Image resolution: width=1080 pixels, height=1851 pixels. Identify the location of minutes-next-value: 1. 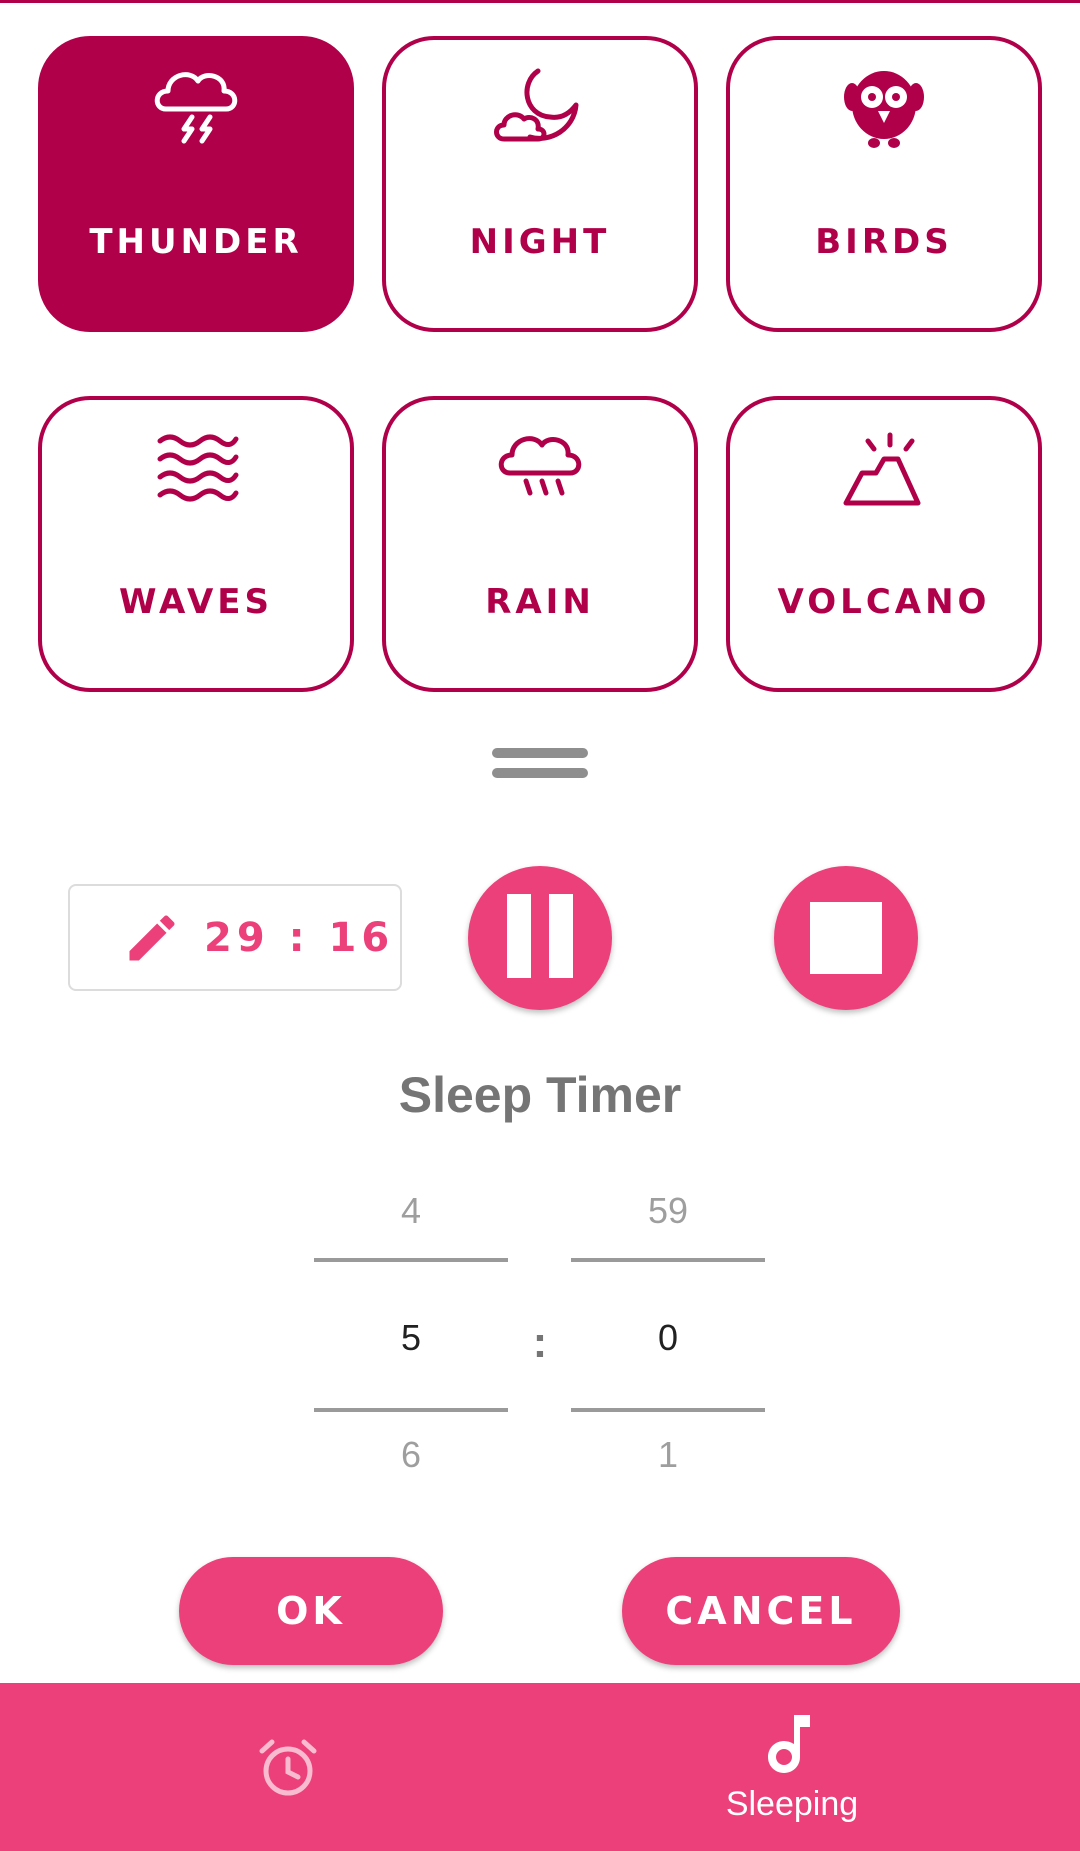
(668, 1455).